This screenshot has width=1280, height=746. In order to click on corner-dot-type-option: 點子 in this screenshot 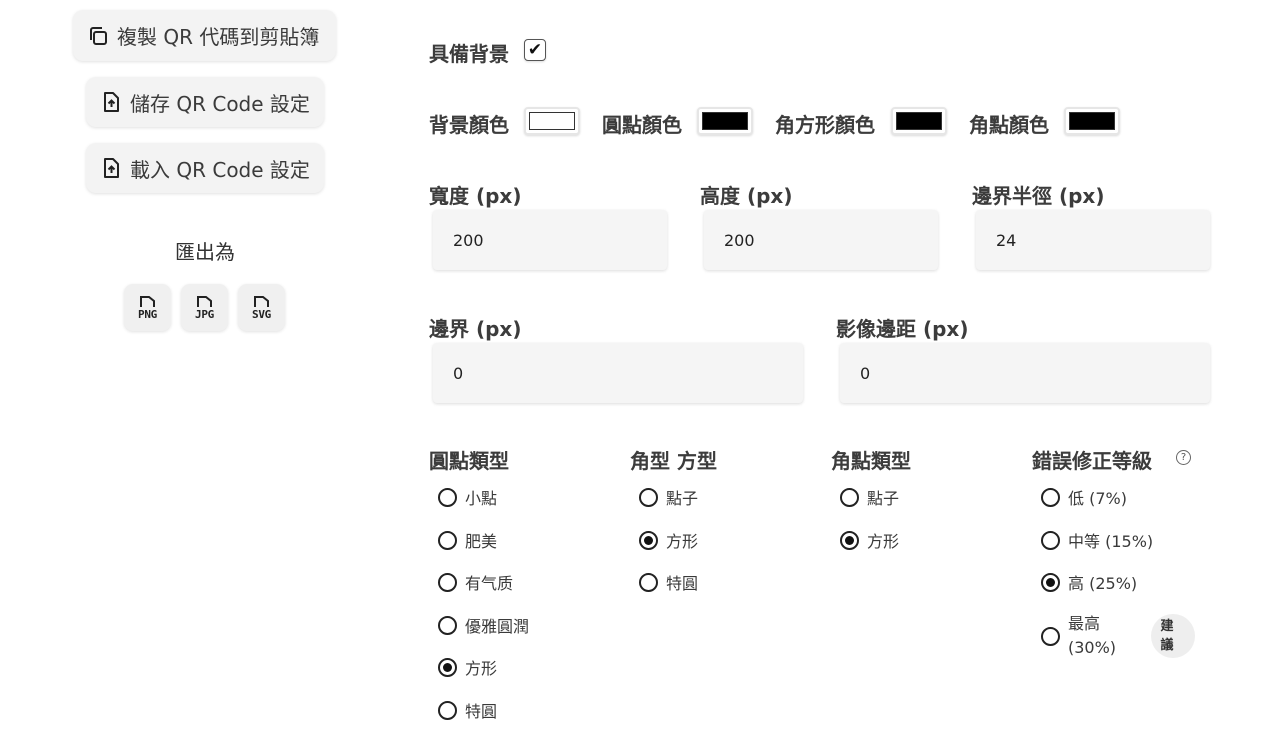, I will do `click(869, 497)`.